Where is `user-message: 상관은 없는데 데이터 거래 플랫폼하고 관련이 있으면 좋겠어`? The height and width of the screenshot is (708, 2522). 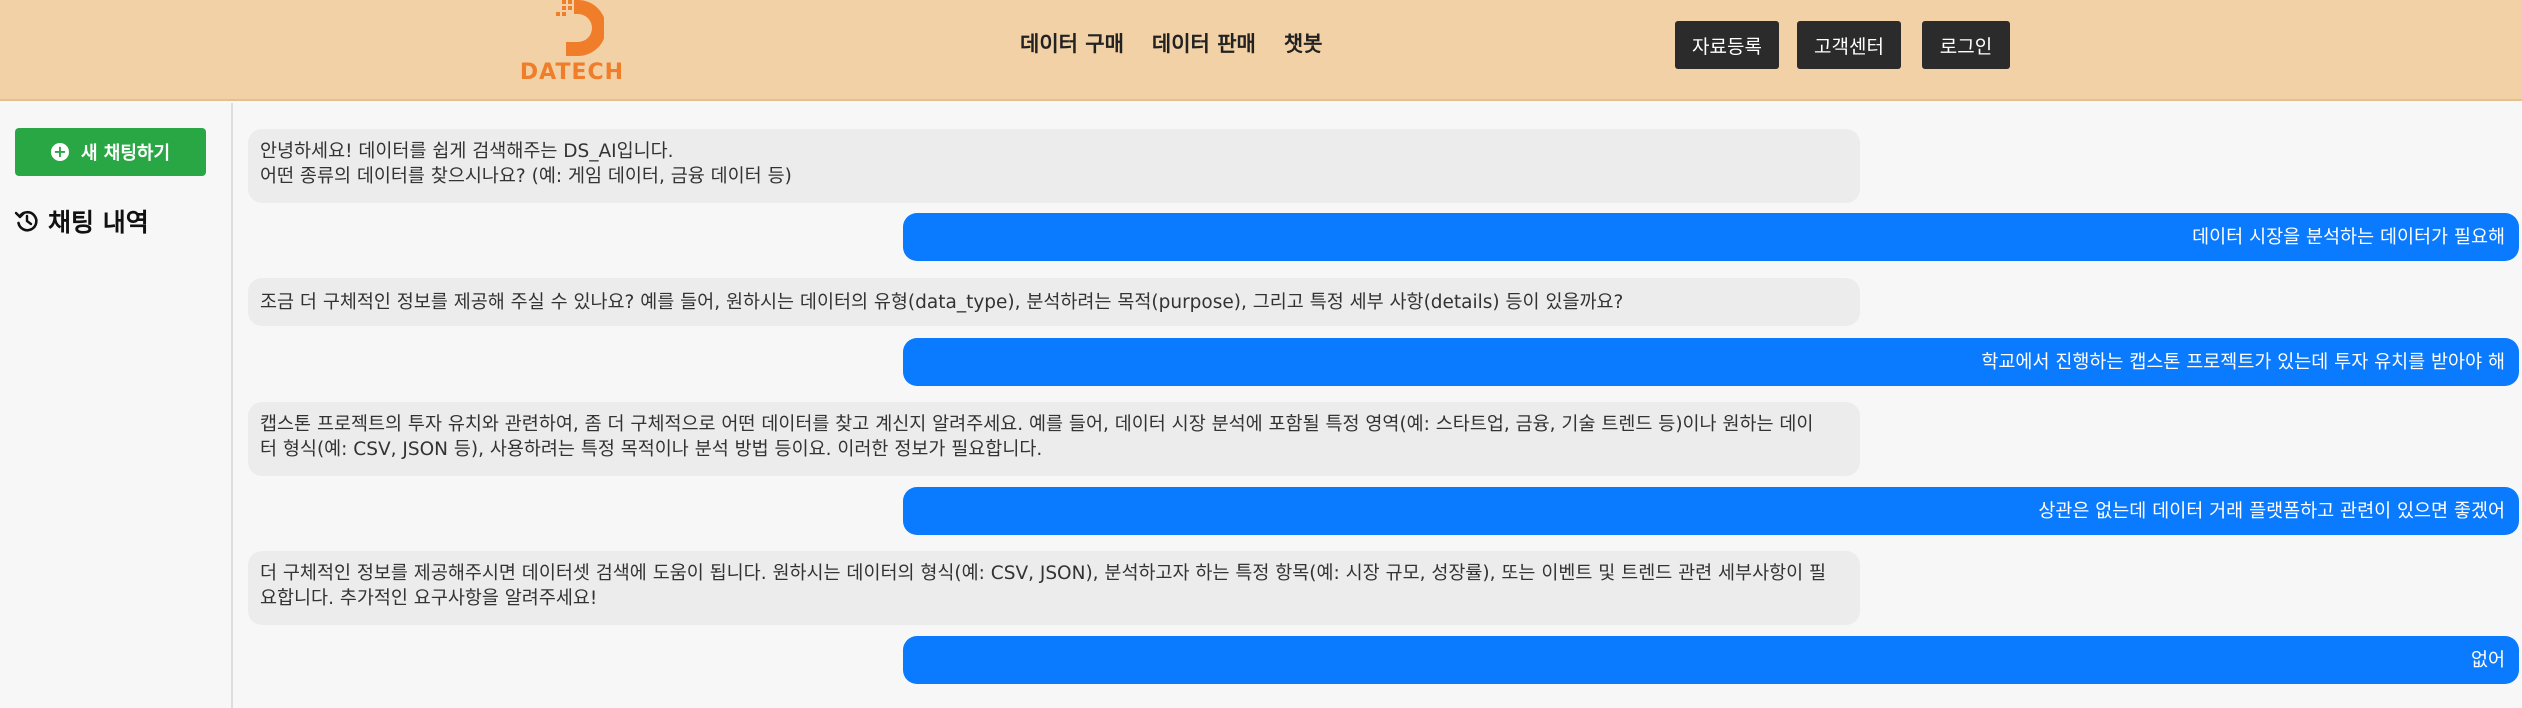
user-message: 상관은 없는데 데이터 거래 플랫폼하고 관련이 있으면 좋겠어 is located at coordinates (1711, 511).